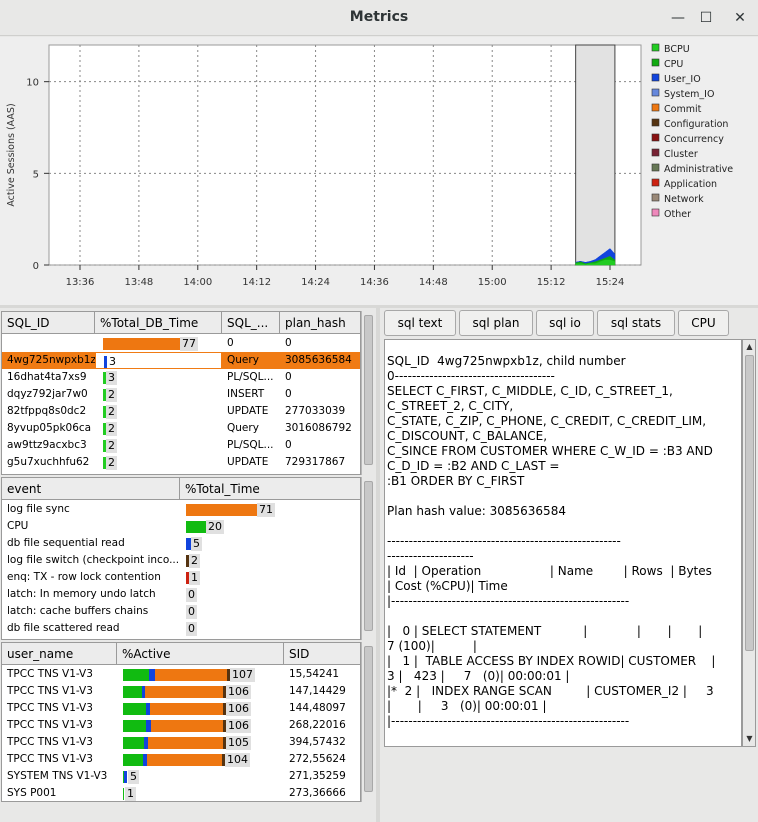  I want to click on event-row: db file sequential read 5, so click(181, 543).